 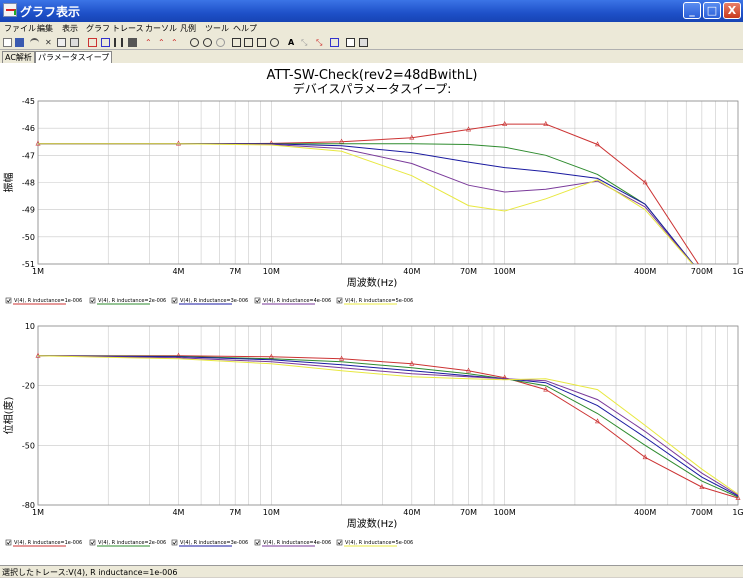 I want to click on window-icon, so click(x=132, y=42).